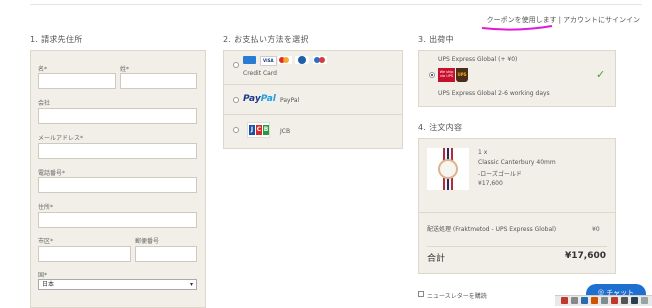  What do you see at coordinates (268, 61) in the screenshot?
I see `visa-icon: VISA` at bounding box center [268, 61].